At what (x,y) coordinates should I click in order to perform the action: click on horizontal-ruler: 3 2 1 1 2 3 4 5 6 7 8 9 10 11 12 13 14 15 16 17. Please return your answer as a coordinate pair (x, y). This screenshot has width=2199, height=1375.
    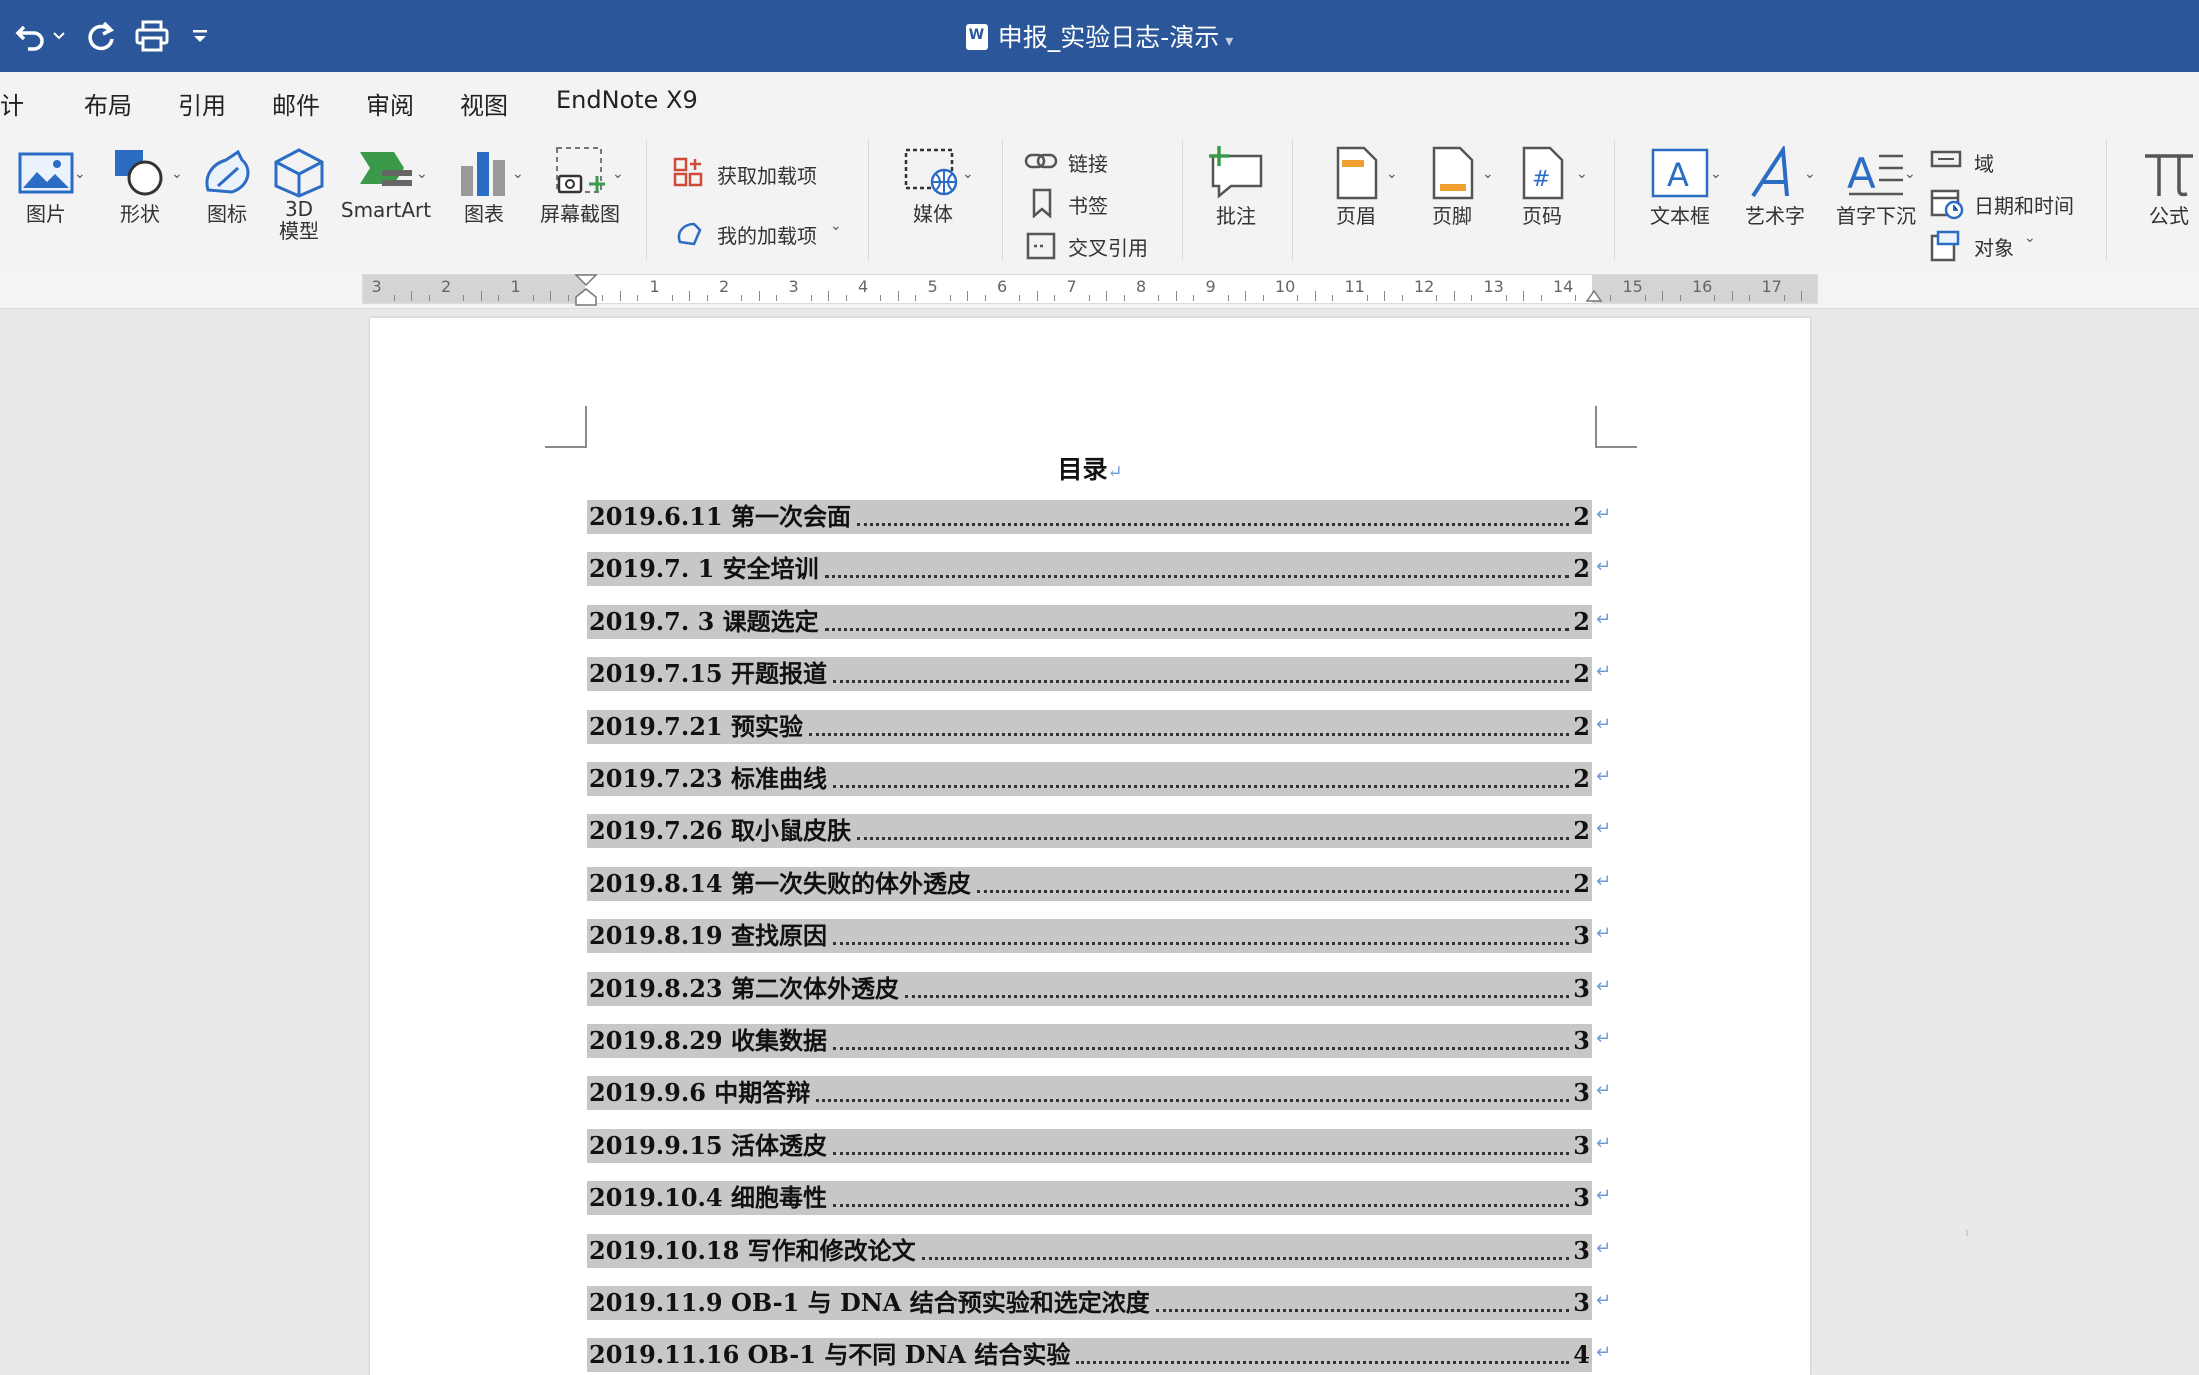
    Looking at the image, I should click on (1099, 290).